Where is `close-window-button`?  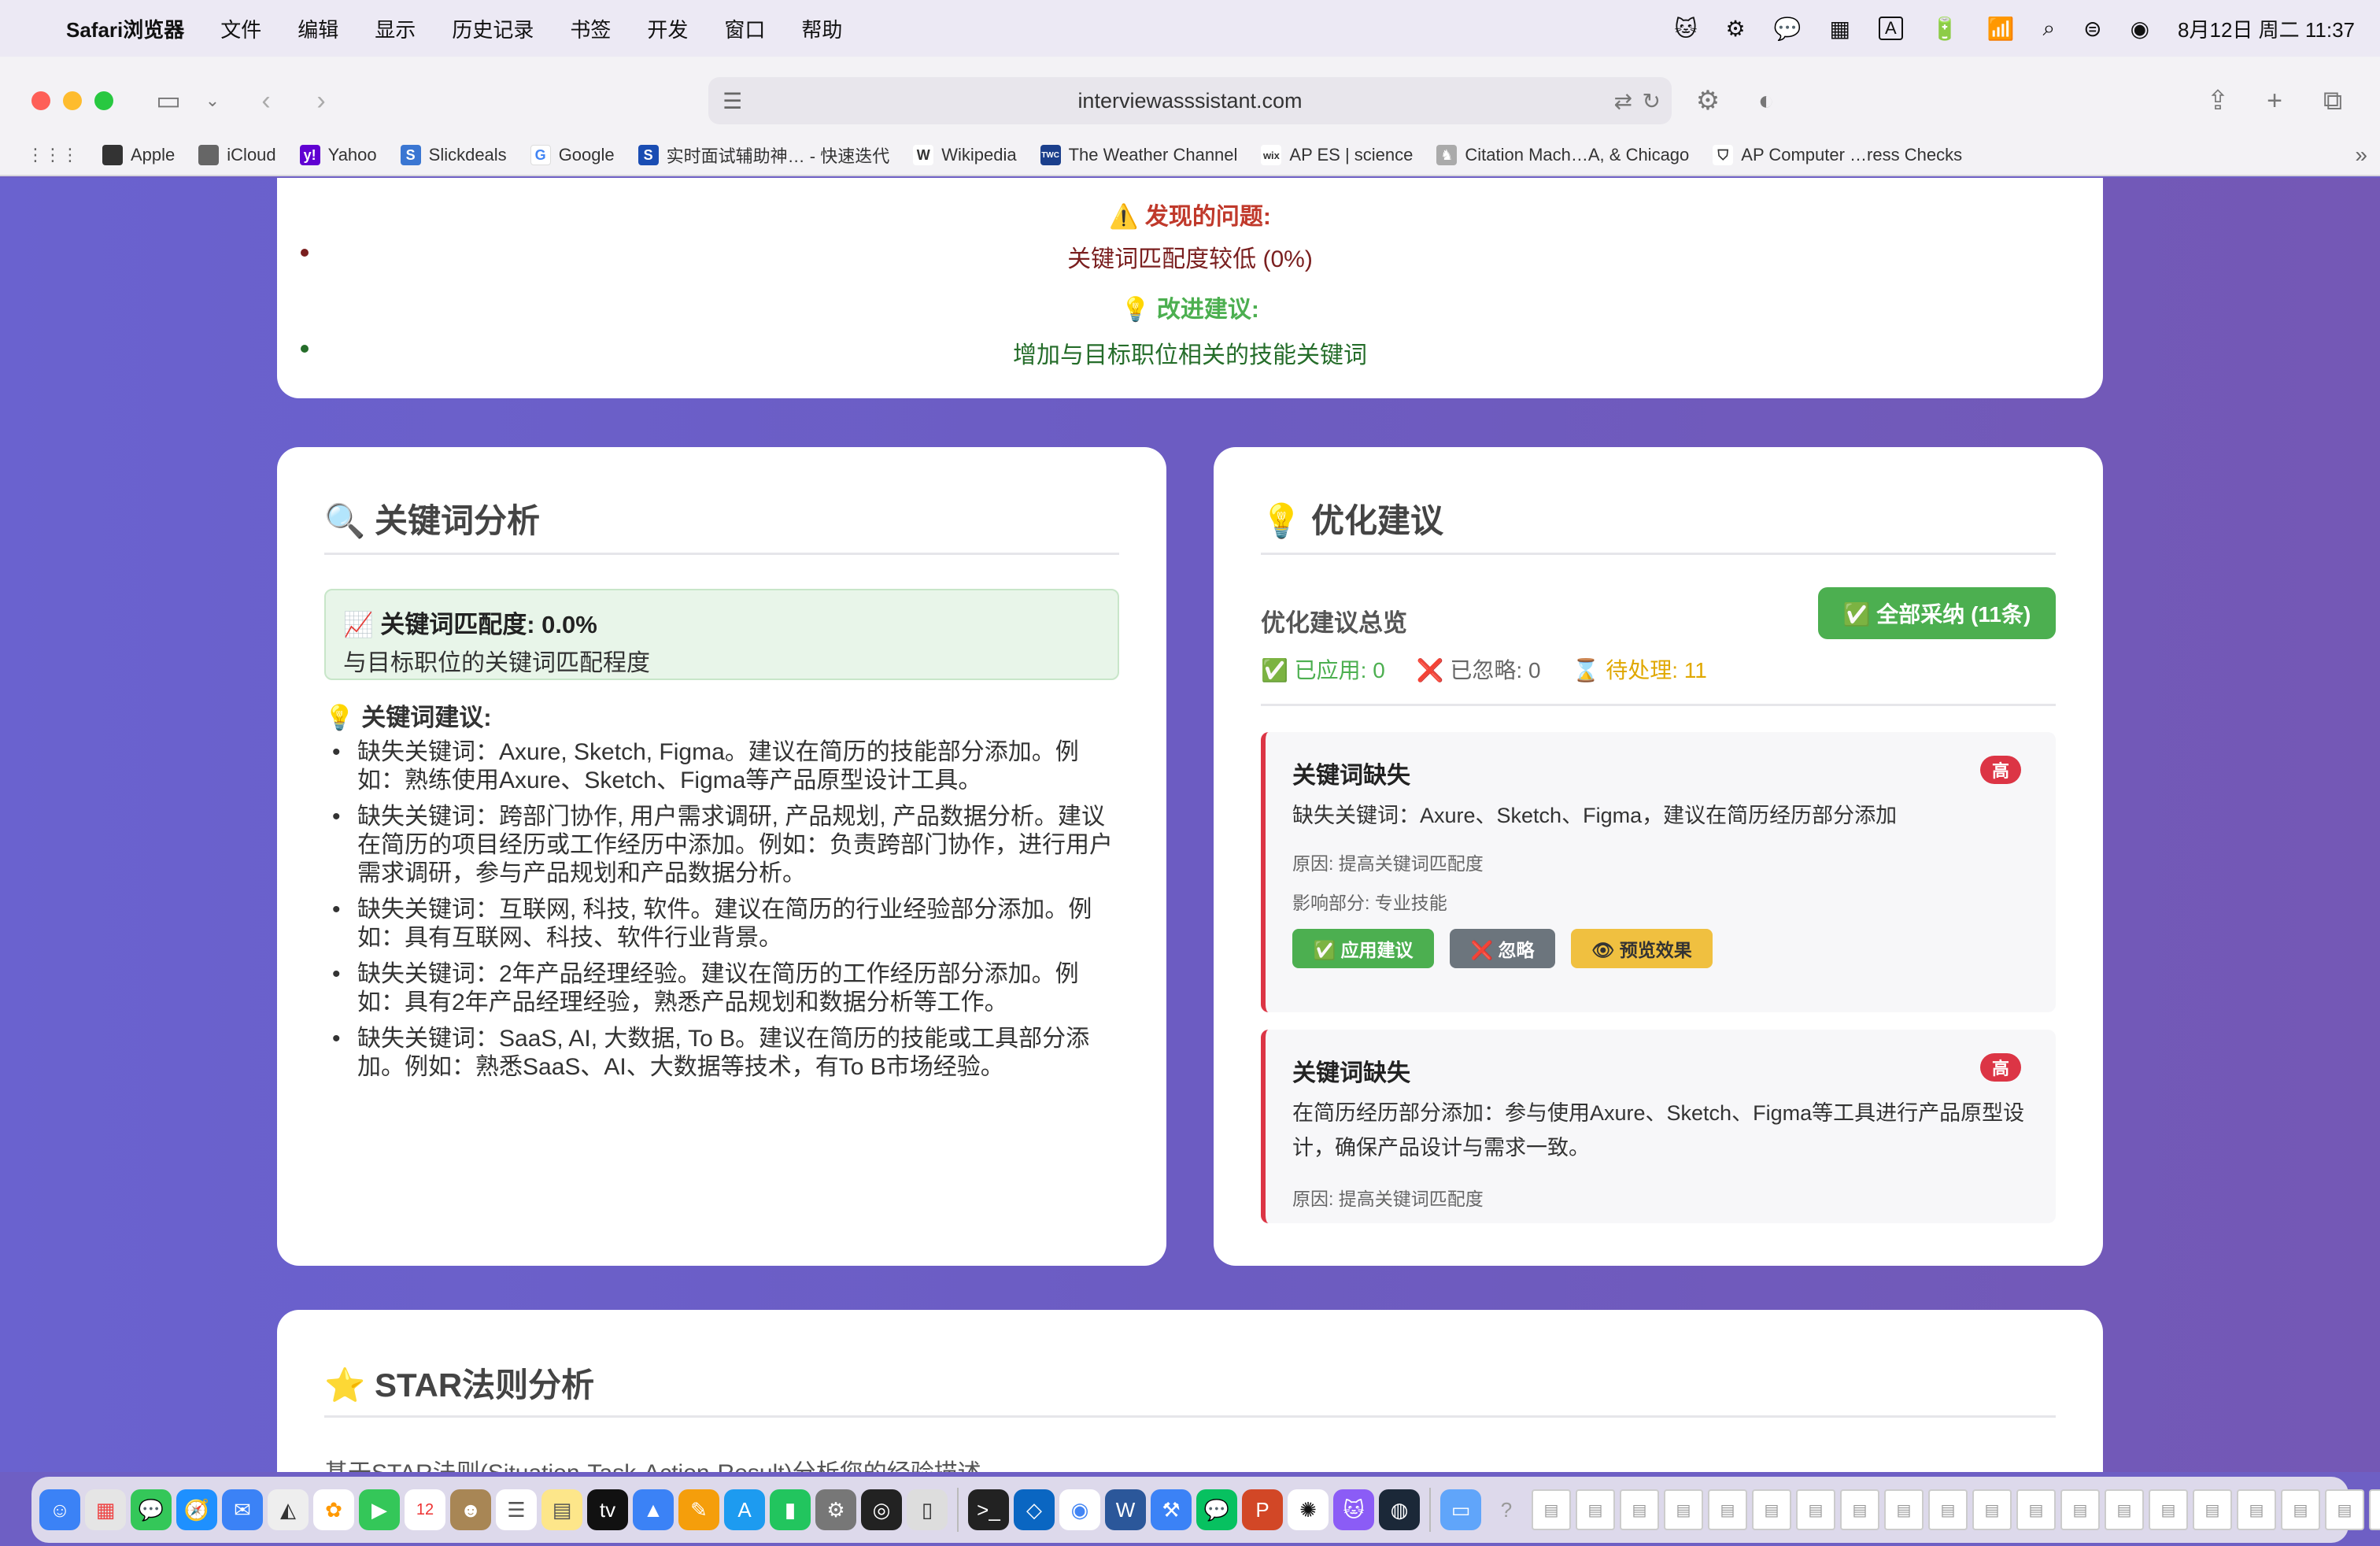
close-window-button is located at coordinates (40, 100).